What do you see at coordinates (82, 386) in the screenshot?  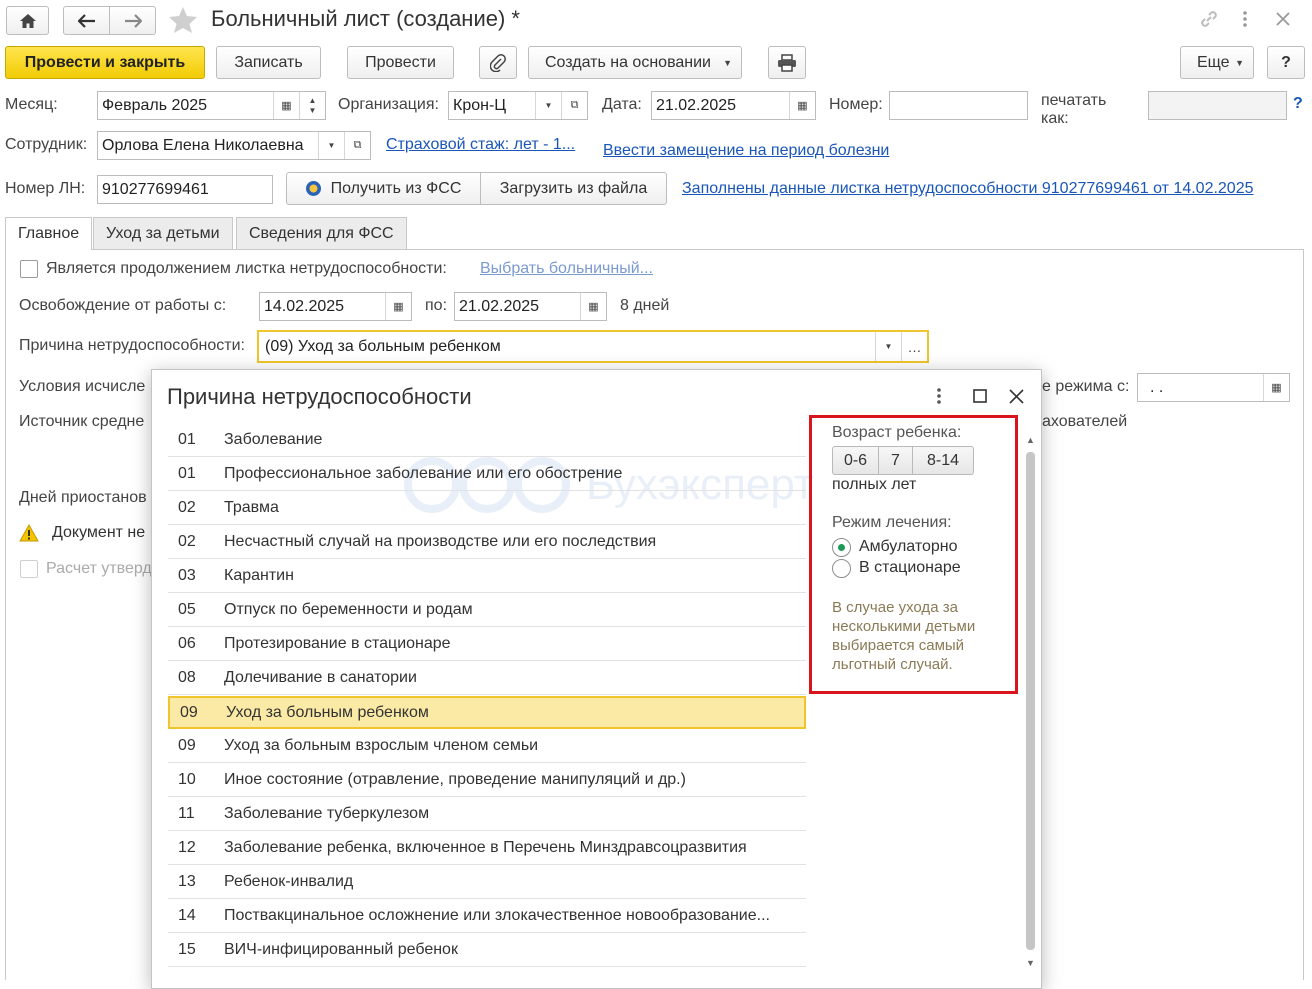 I see `conditions-label: Условия исчисле` at bounding box center [82, 386].